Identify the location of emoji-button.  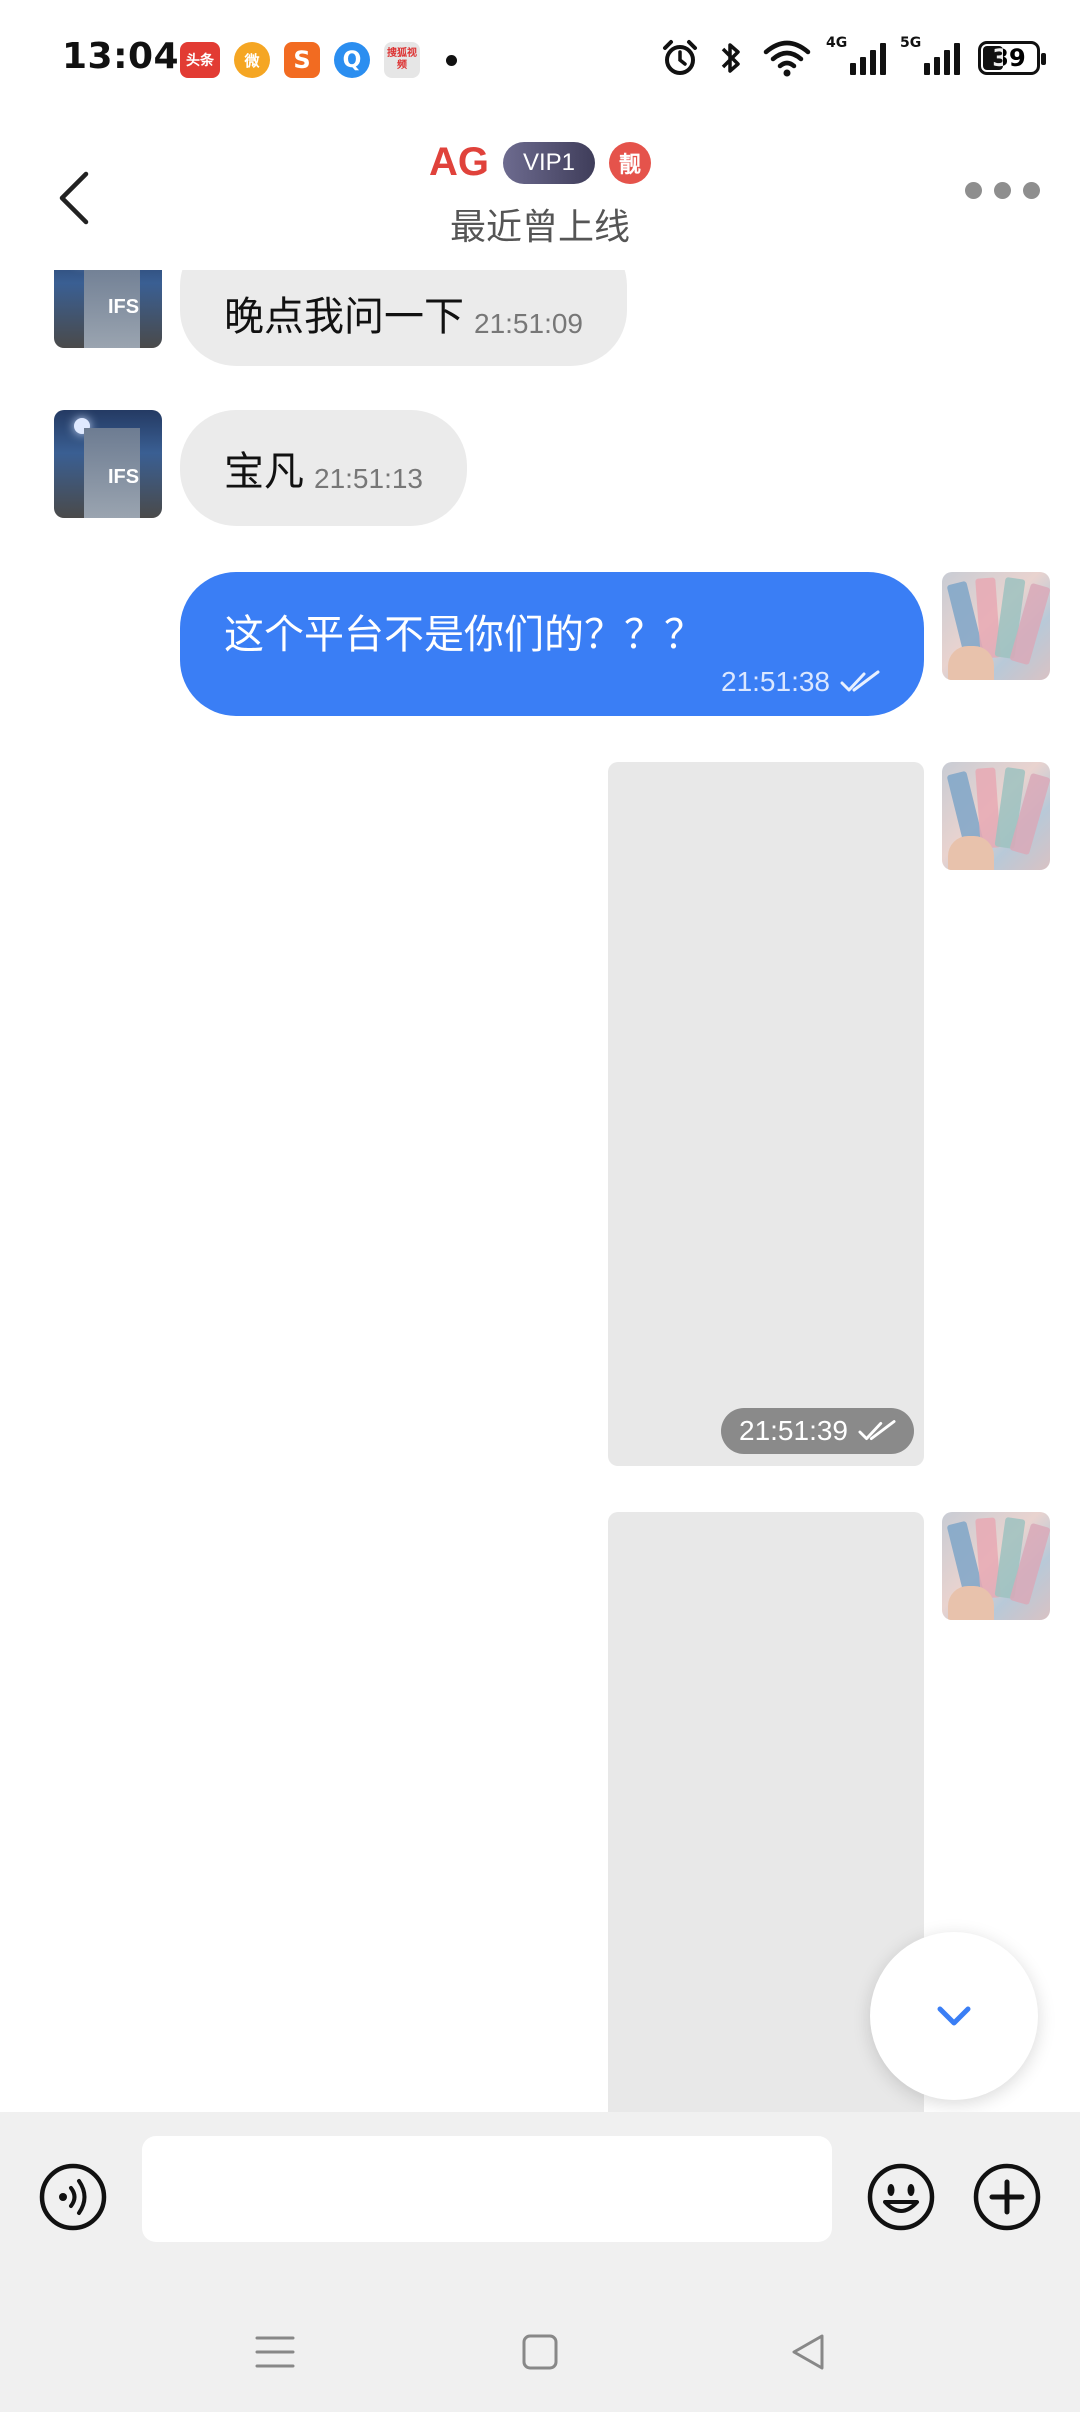
(901, 2197).